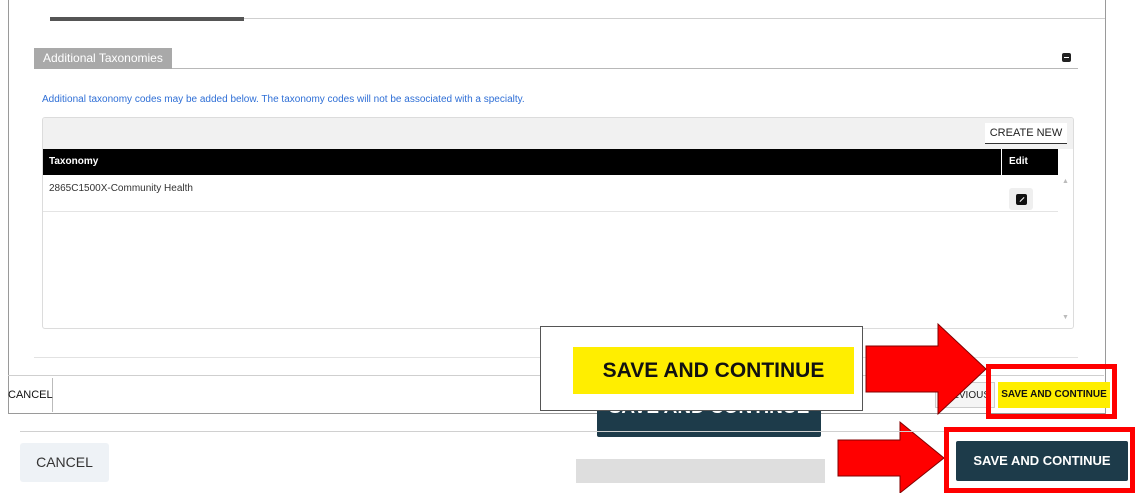  Describe the element at coordinates (1001, 162) in the screenshot. I see `column-divider` at that location.